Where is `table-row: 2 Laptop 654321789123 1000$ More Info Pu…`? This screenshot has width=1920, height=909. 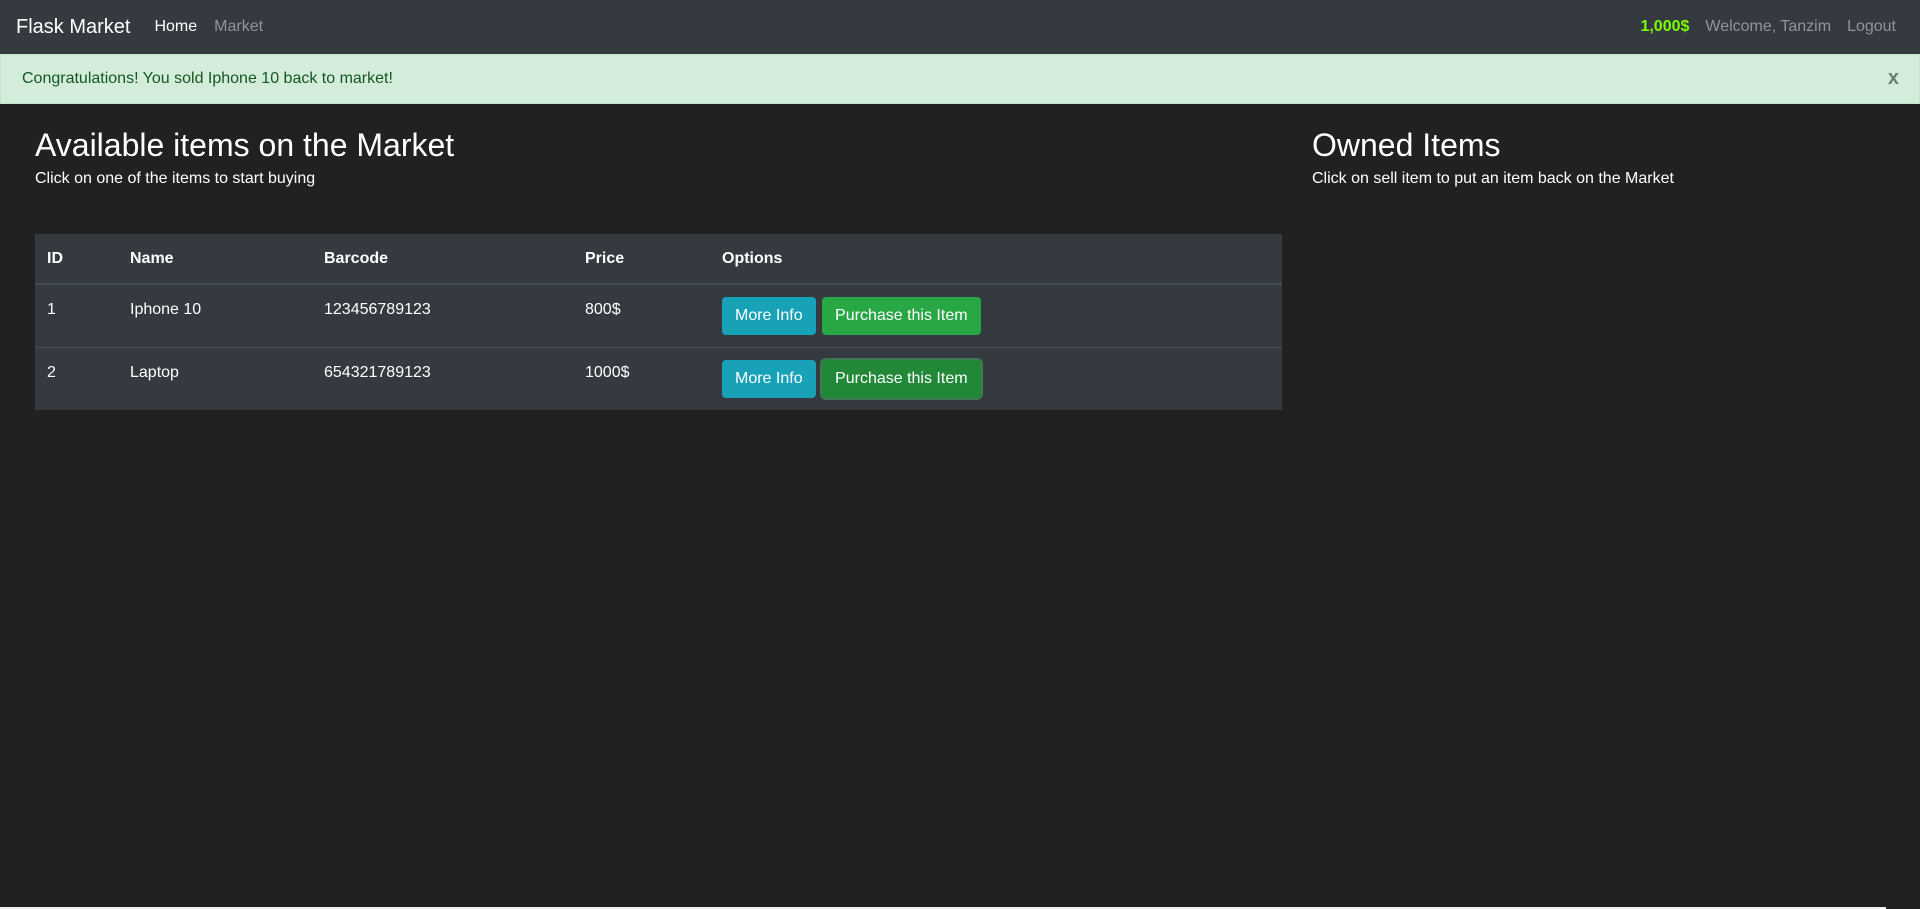
table-row: 2 Laptop 654321789123 1000$ More Info Pu… is located at coordinates (658, 378).